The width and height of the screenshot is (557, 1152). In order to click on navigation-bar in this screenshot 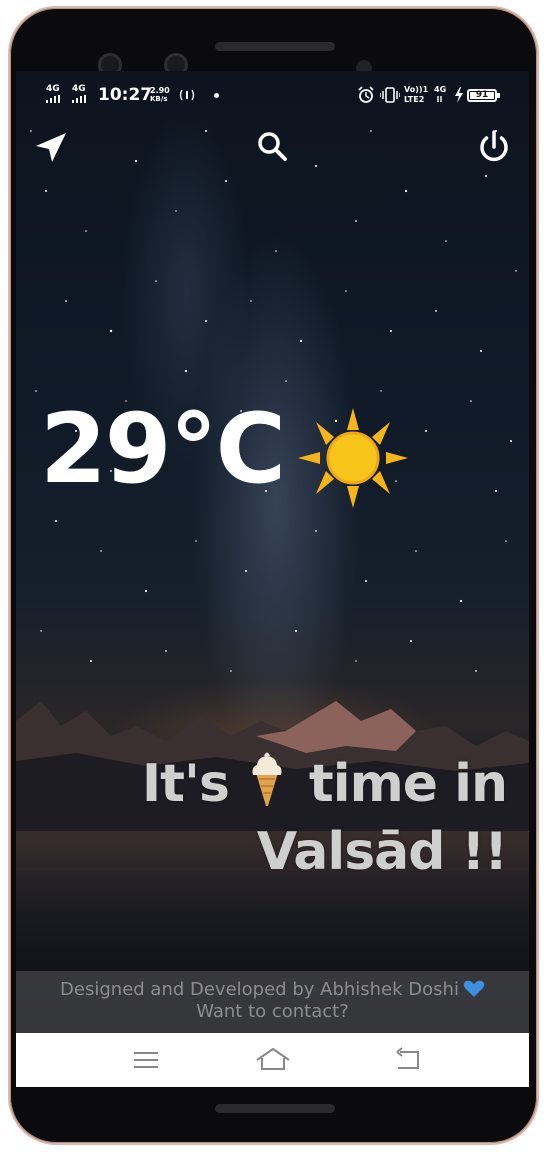, I will do `click(272, 1060)`.